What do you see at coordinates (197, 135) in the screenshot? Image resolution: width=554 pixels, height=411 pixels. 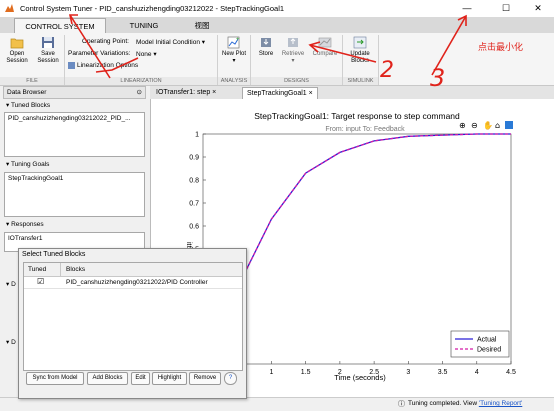 I see `y-tick-label: 1` at bounding box center [197, 135].